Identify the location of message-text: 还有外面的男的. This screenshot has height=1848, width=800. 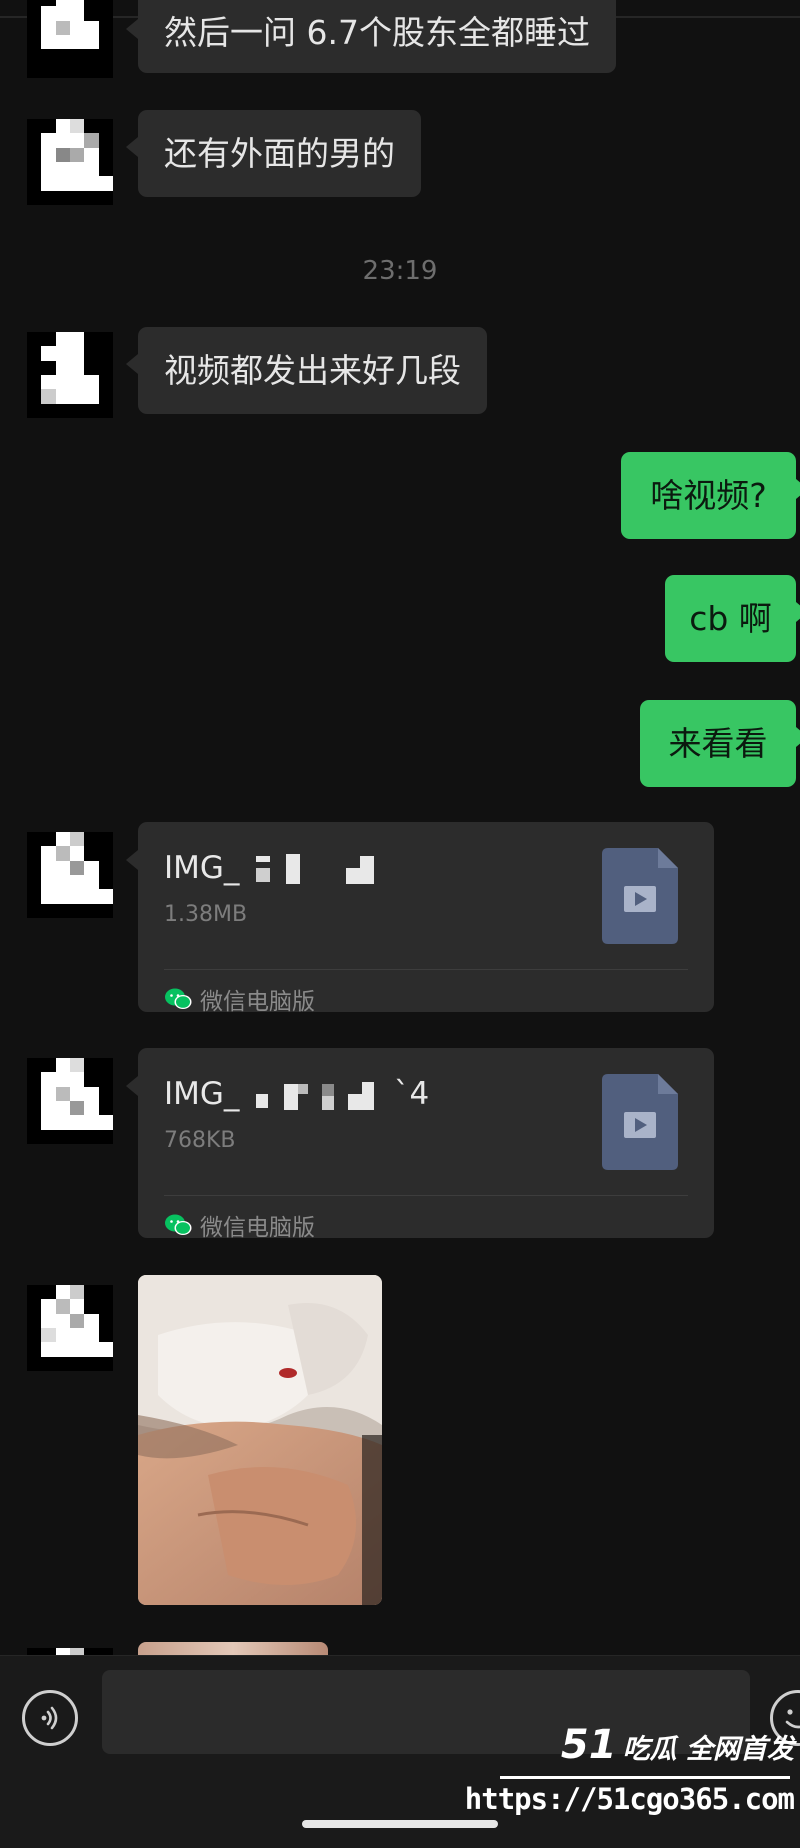
(279, 153).